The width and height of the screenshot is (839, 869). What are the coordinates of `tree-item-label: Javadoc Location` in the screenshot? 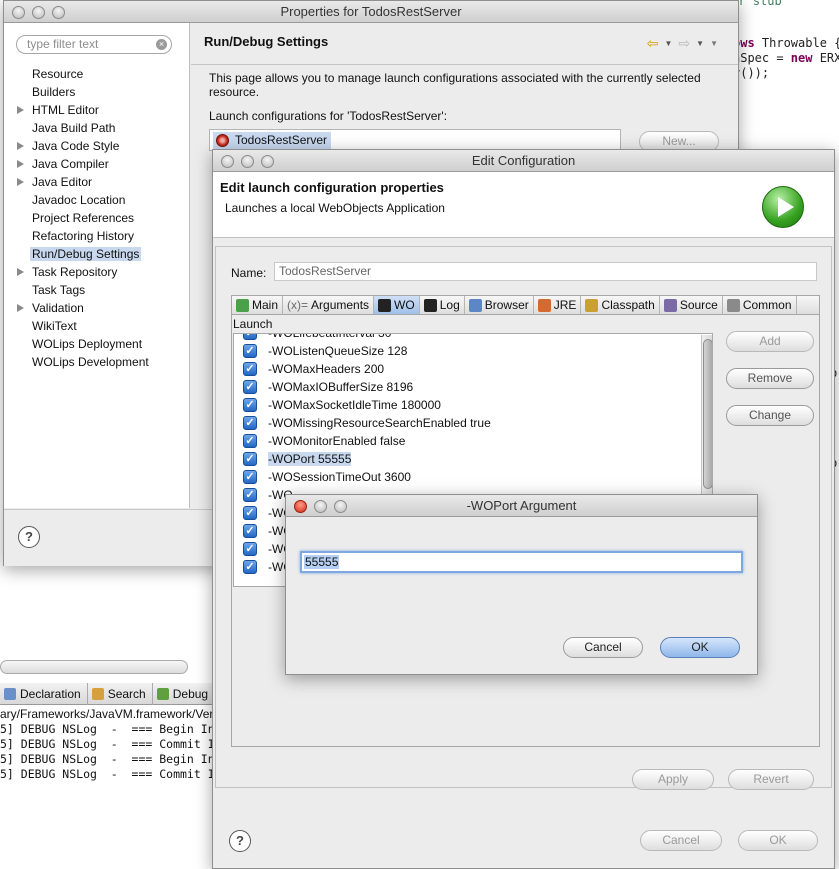 It's located at (79, 200).